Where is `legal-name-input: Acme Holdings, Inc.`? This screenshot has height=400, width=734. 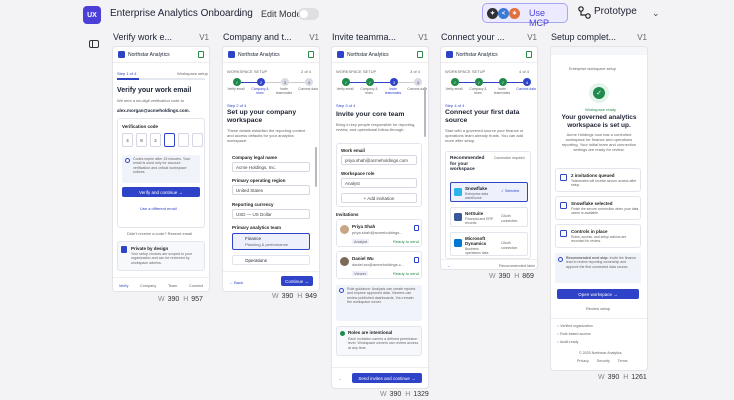
legal-name-input: Acme Holdings, Inc. is located at coordinates (271, 167).